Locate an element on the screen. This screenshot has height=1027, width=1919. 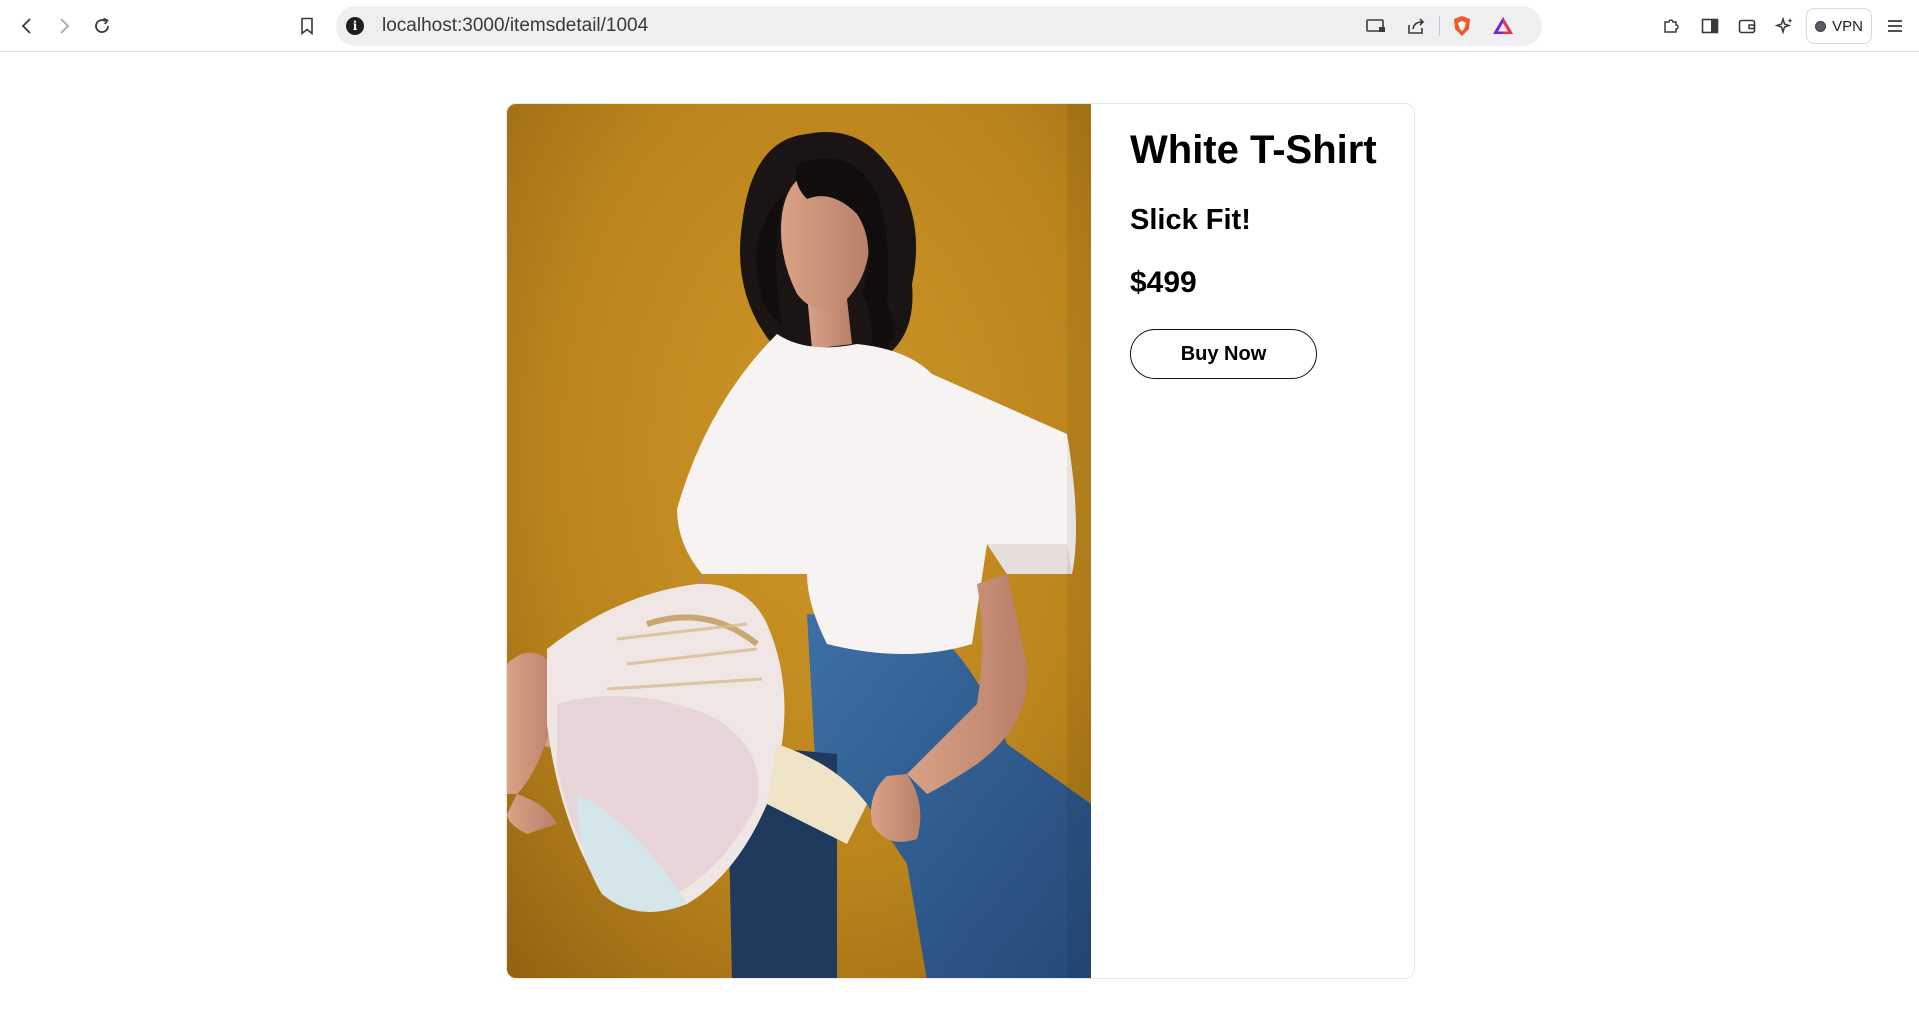
cast-icon is located at coordinates (1375, 25).